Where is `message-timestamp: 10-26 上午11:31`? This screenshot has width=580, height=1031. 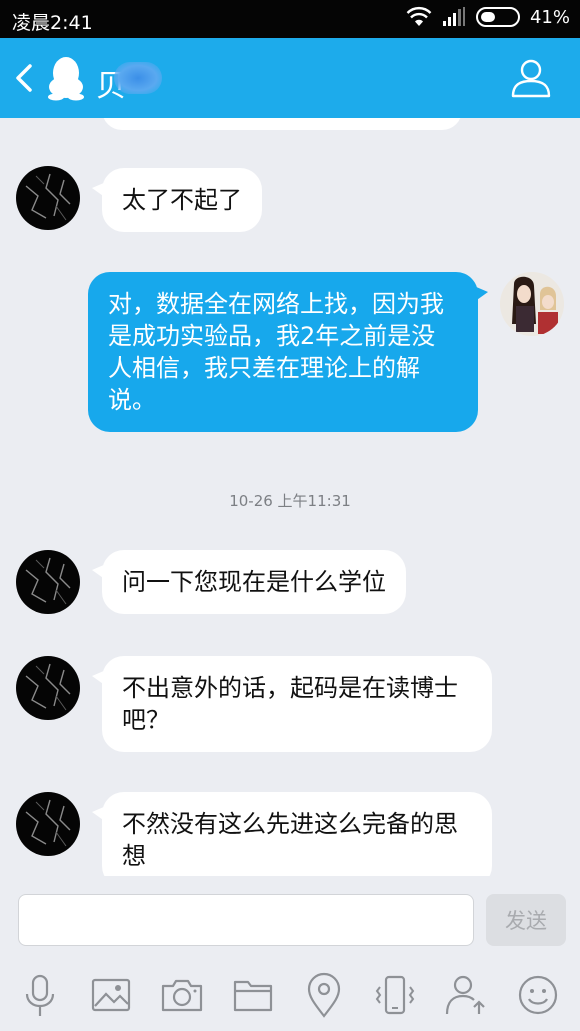 message-timestamp: 10-26 上午11:31 is located at coordinates (290, 501).